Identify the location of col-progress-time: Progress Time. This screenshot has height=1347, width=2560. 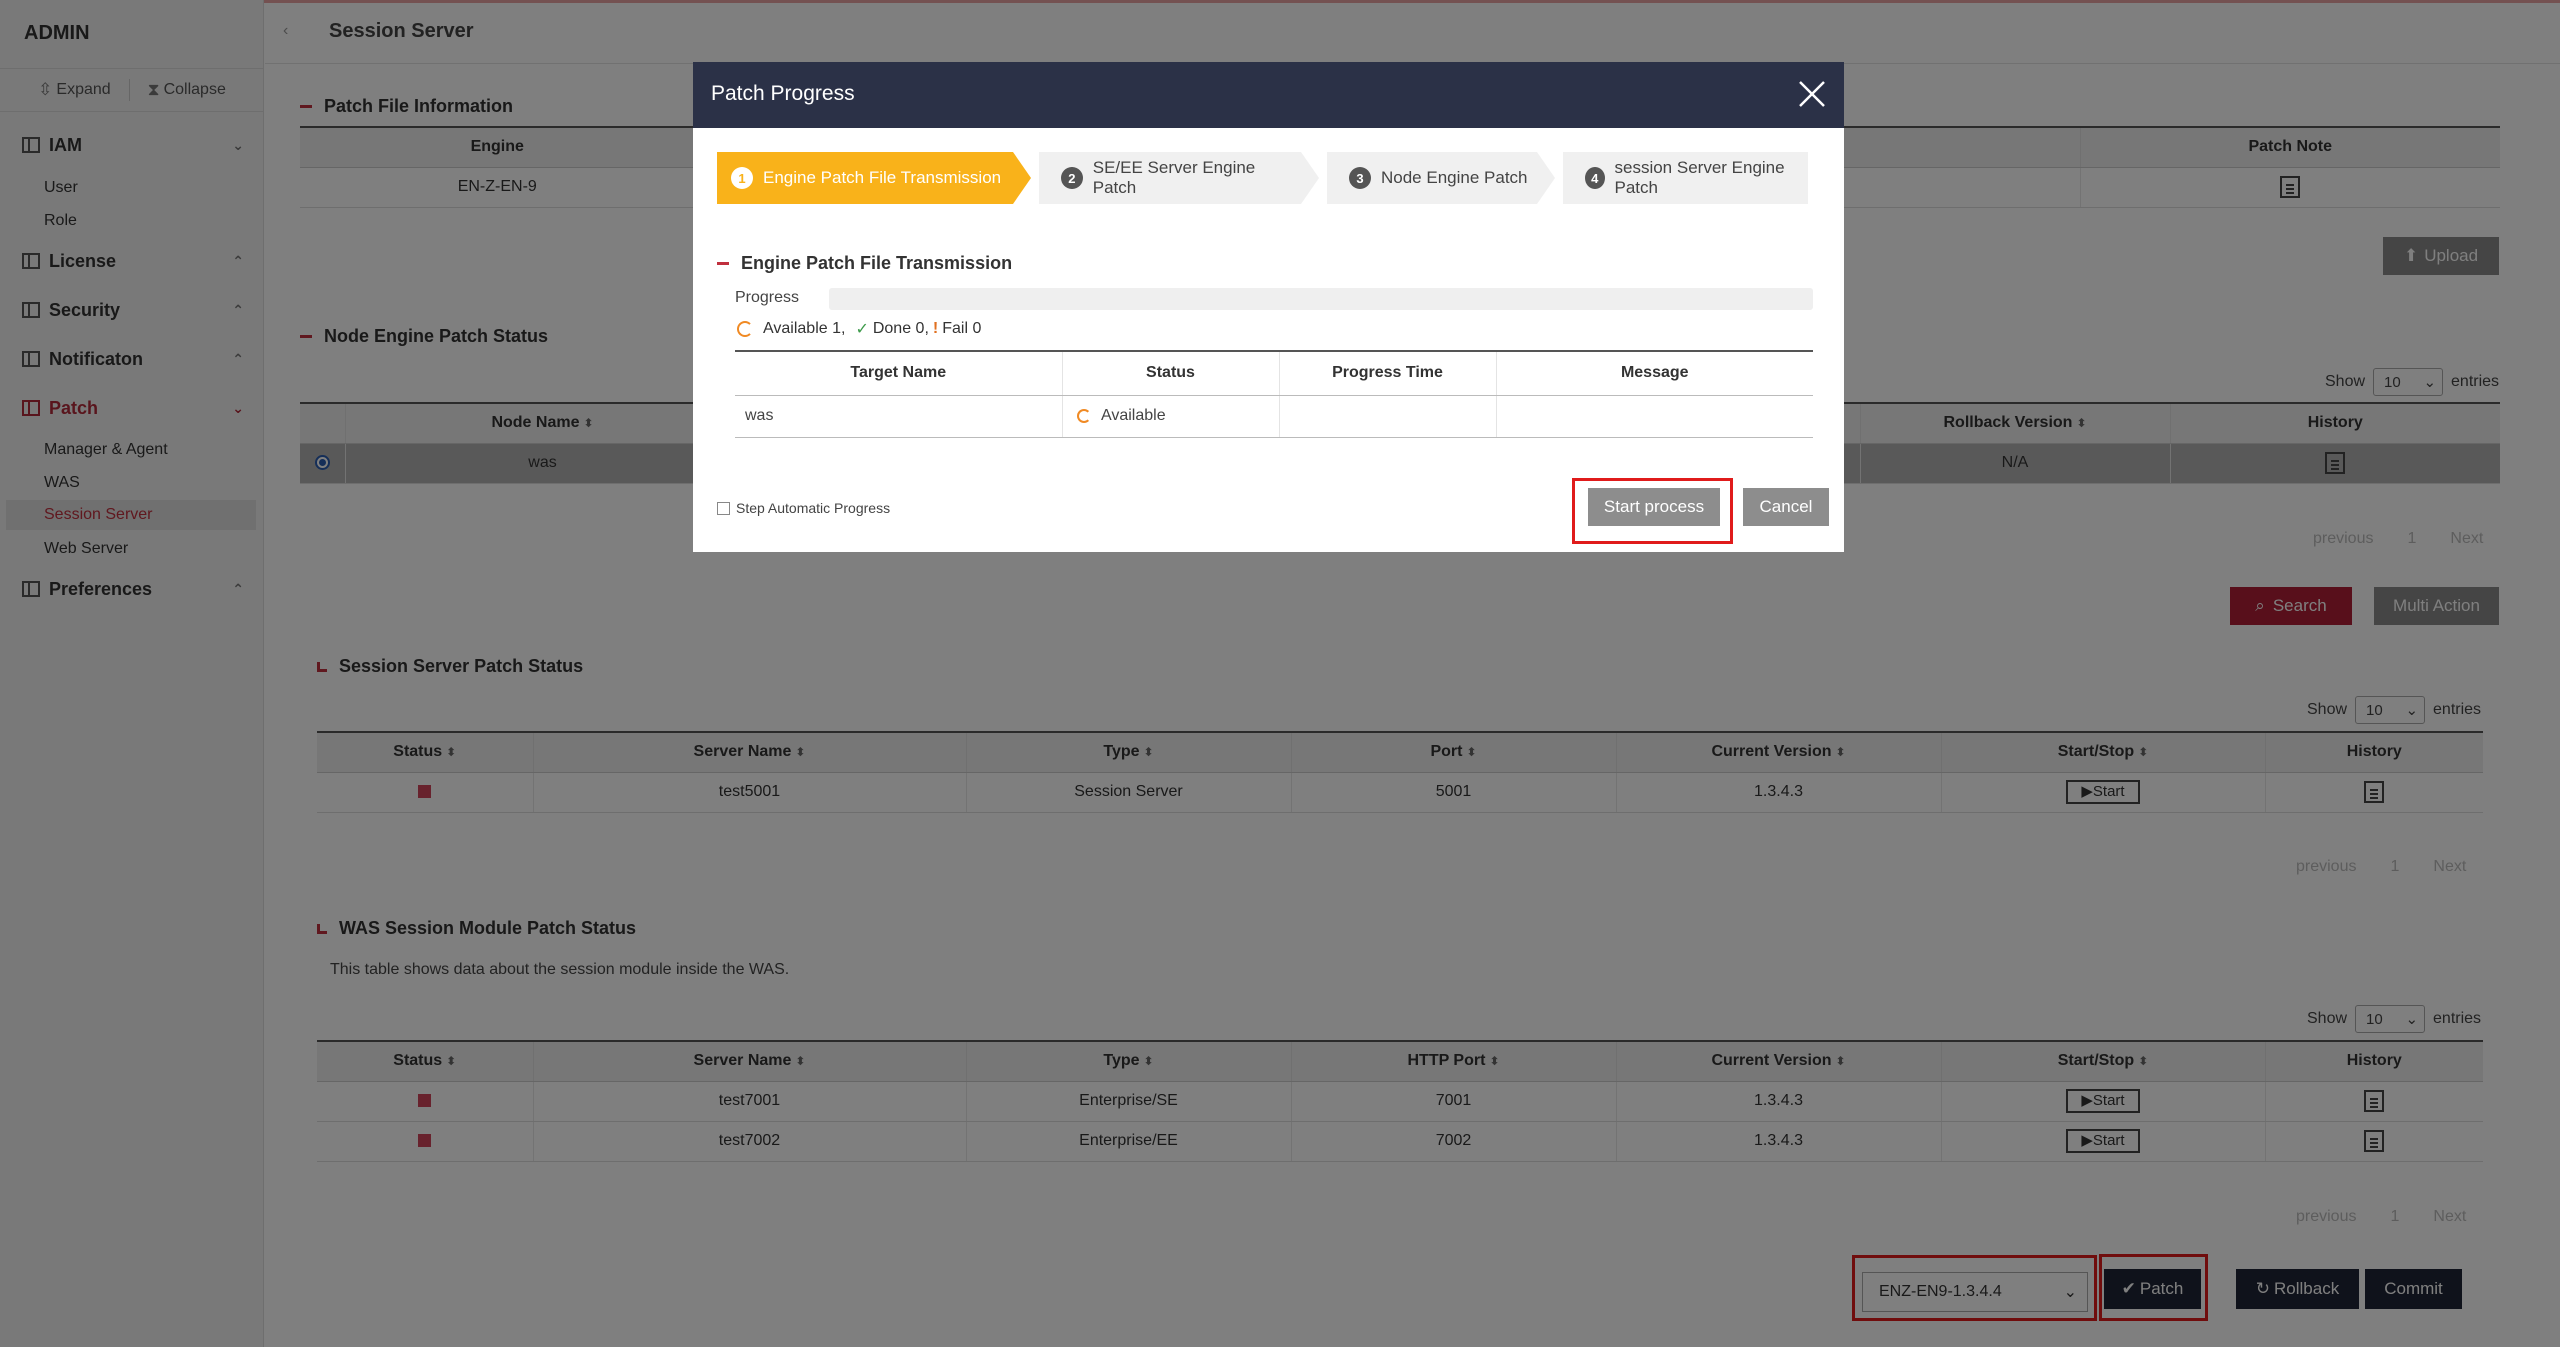
(1387, 373).